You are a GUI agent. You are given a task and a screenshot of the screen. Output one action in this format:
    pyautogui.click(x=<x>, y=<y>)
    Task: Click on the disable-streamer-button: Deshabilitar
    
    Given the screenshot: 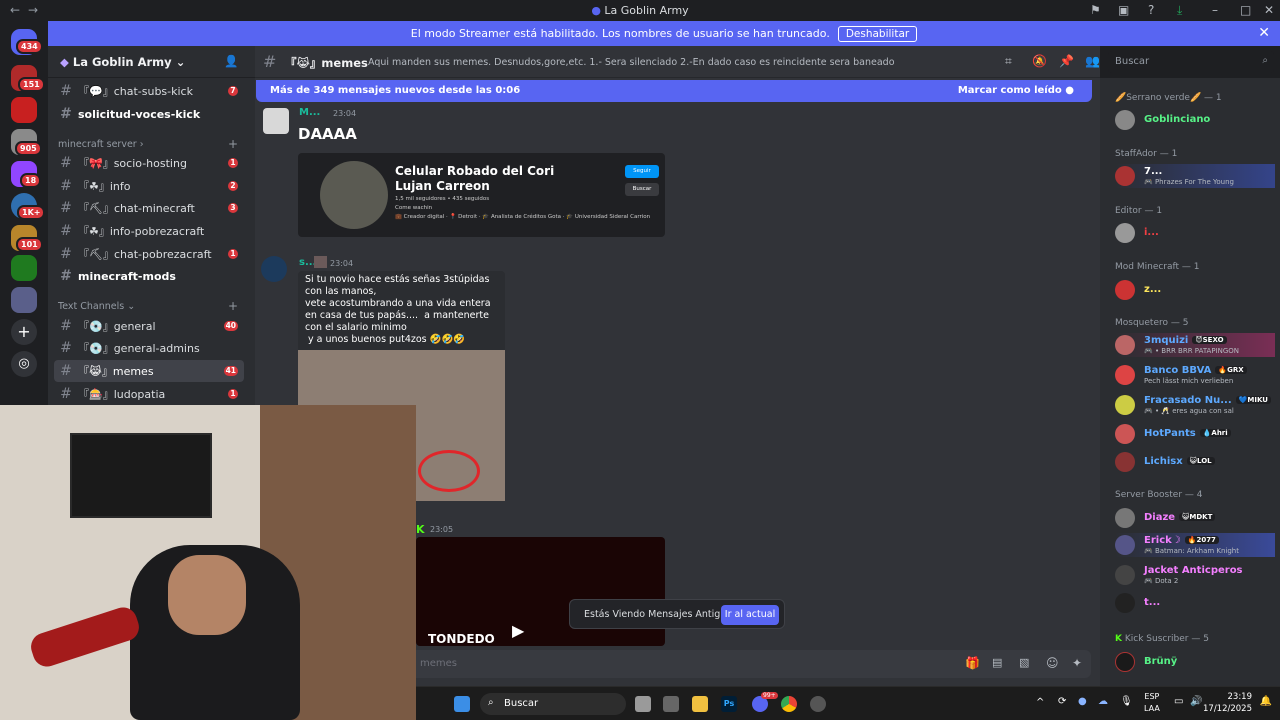 What is the action you would take?
    pyautogui.click(x=877, y=33)
    